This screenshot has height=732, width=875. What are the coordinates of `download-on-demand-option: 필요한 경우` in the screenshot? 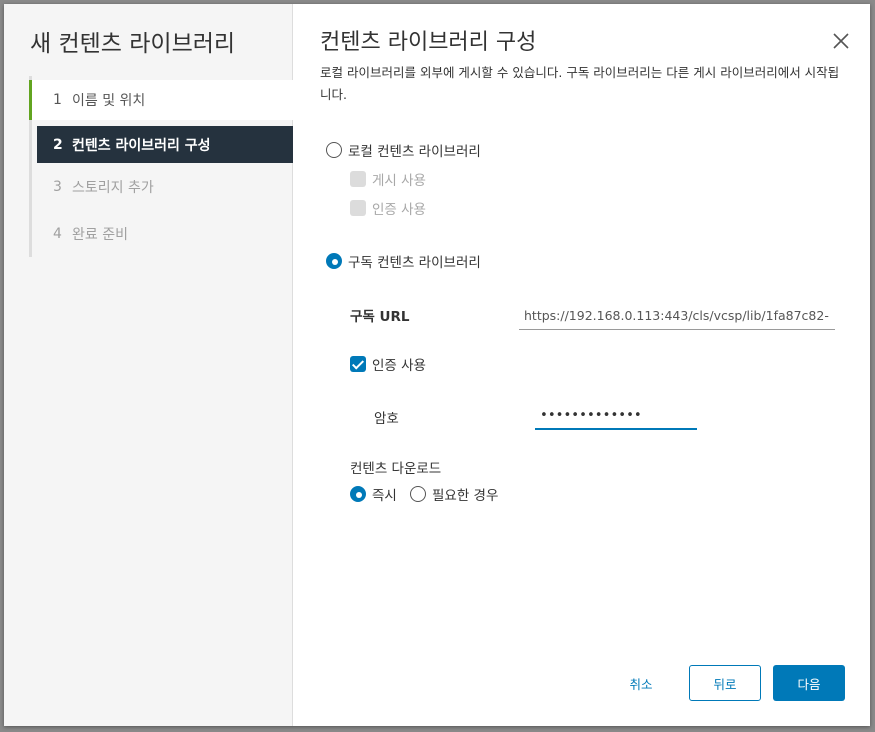 It's located at (454, 494).